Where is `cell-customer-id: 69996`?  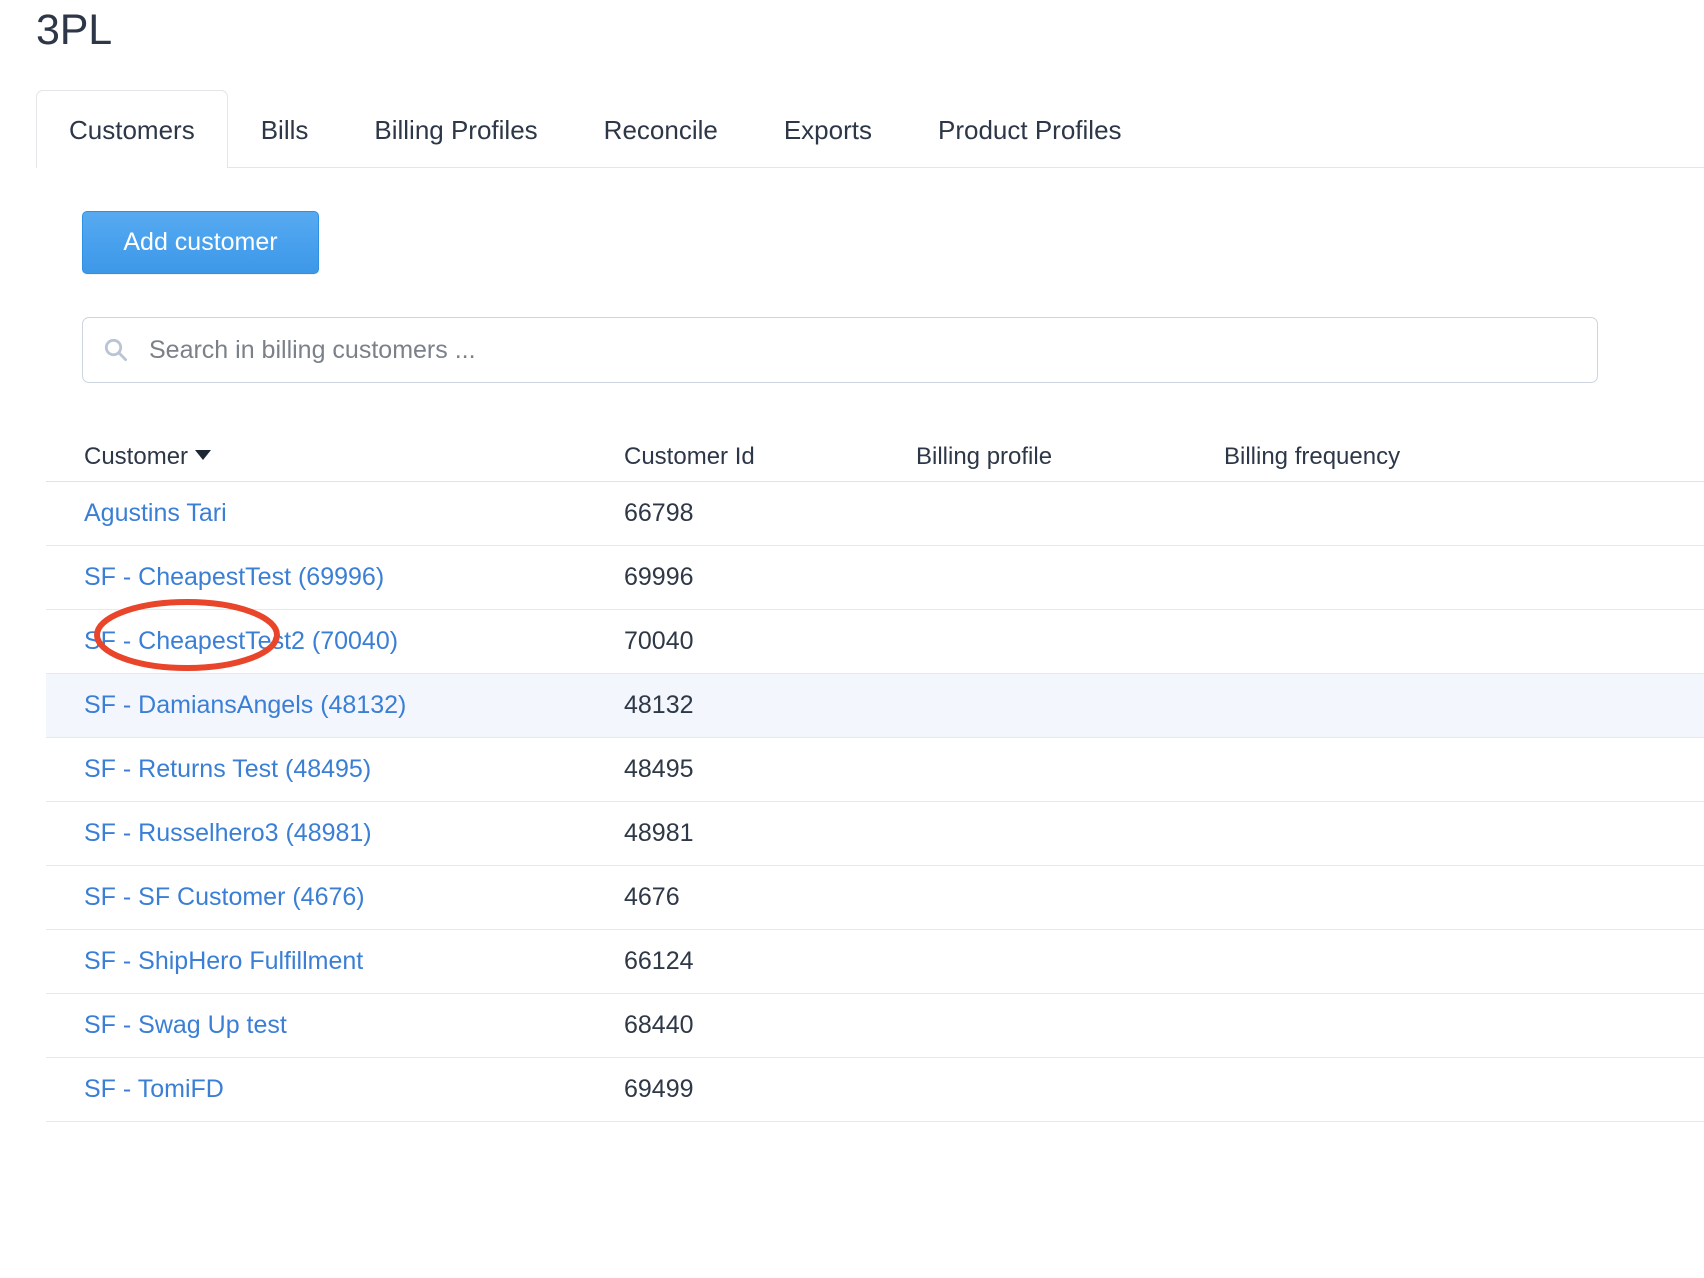 cell-customer-id: 69996 is located at coordinates (770, 577).